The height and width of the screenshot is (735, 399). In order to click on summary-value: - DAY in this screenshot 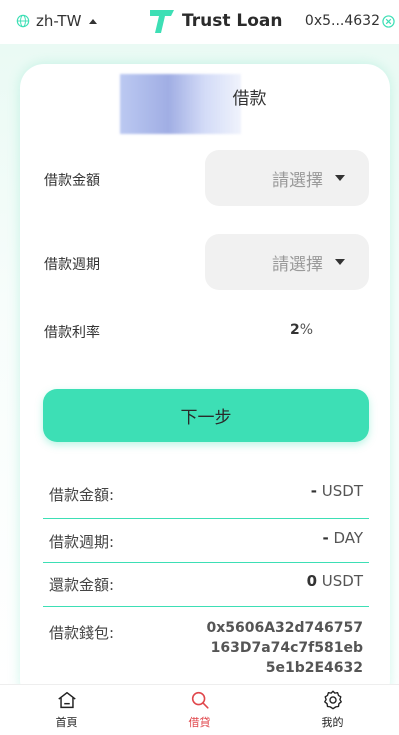, I will do `click(342, 538)`.